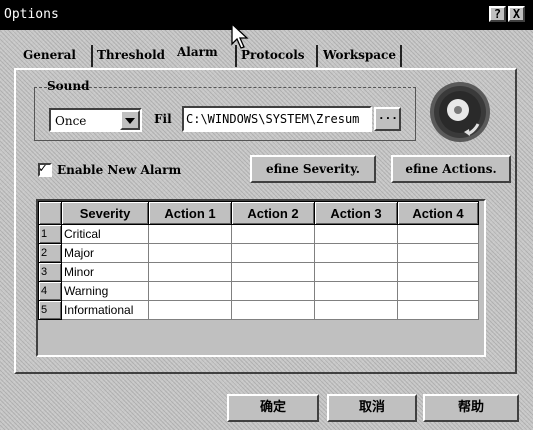 The height and width of the screenshot is (430, 533). What do you see at coordinates (50, 310) in the screenshot?
I see `row-number: 5` at bounding box center [50, 310].